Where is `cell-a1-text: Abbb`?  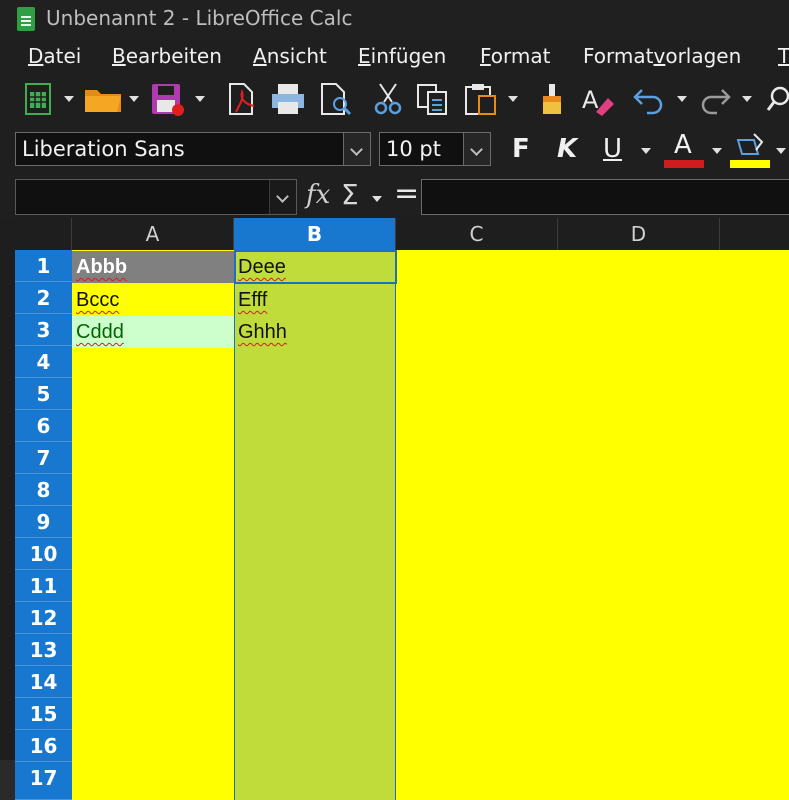
cell-a1-text: Abbb is located at coordinates (102, 267).